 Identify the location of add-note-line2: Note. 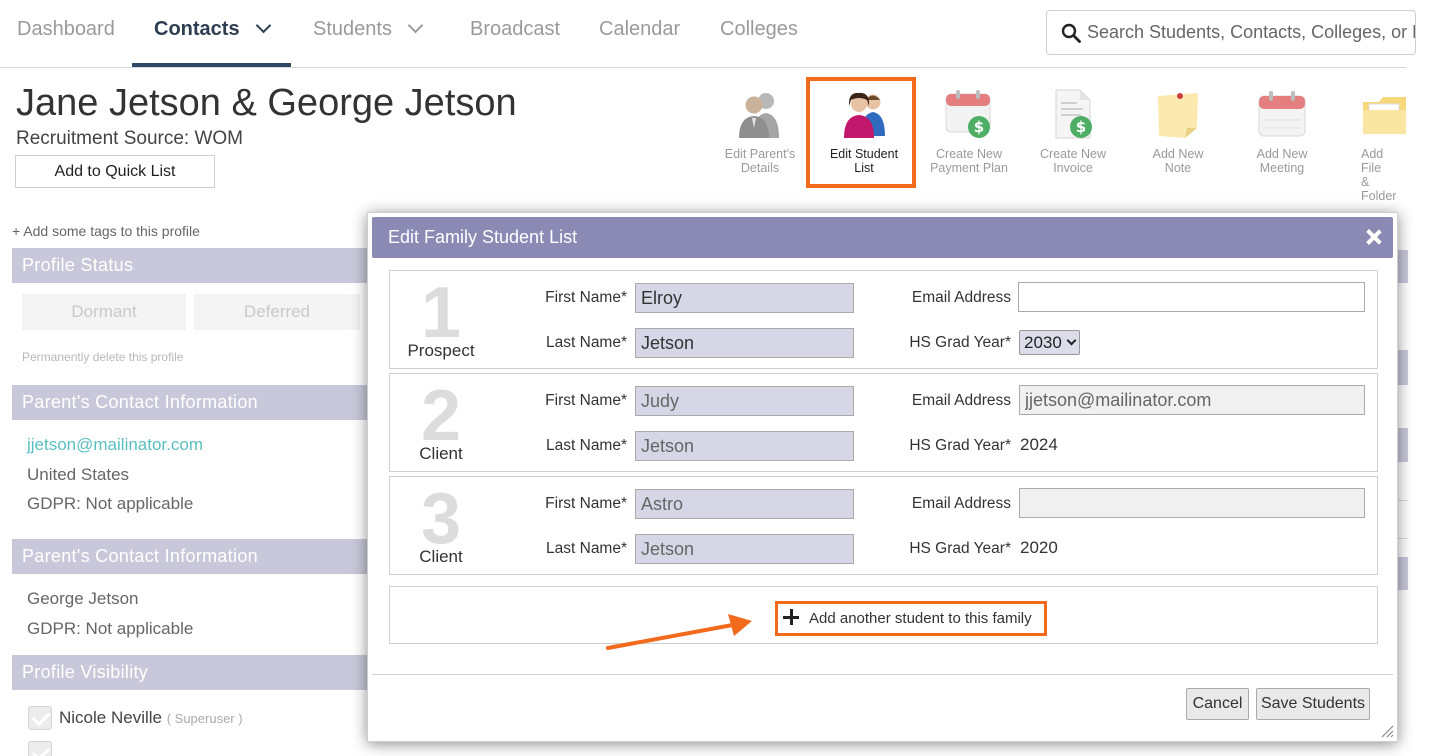
(1178, 168).